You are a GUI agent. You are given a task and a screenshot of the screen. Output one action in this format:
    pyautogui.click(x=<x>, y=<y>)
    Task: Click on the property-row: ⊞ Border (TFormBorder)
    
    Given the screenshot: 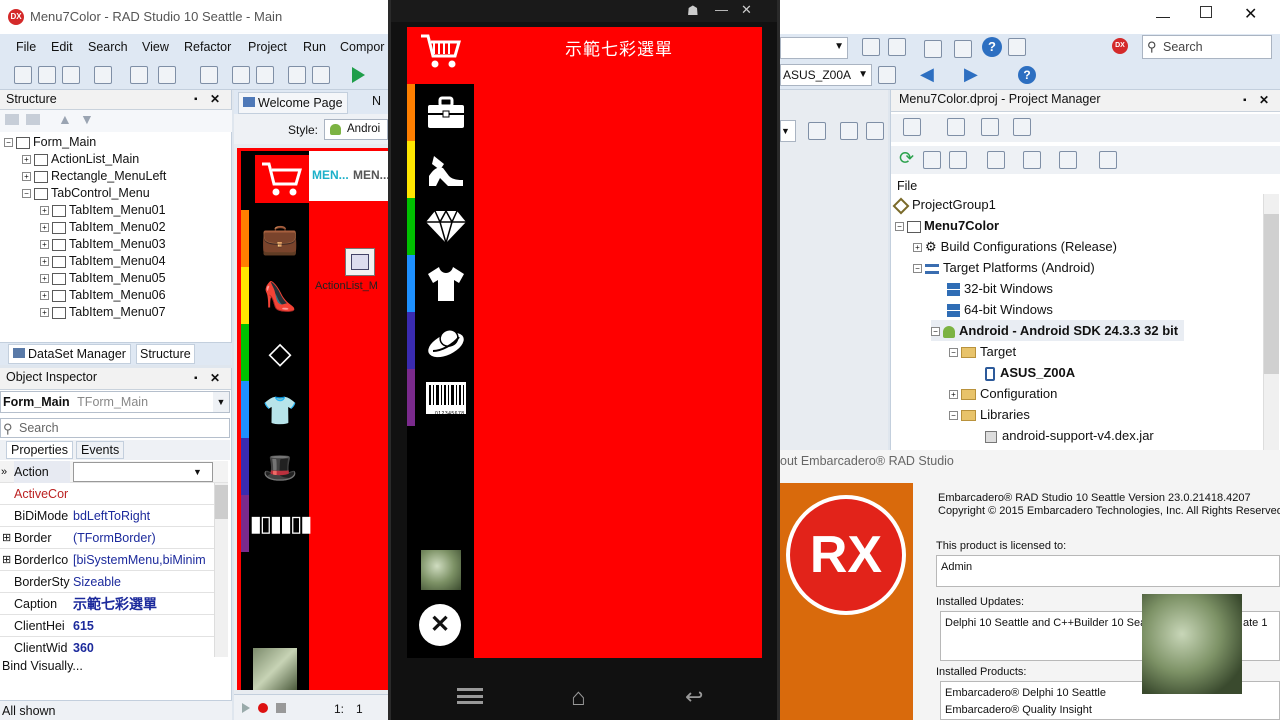 What is the action you would take?
    pyautogui.click(x=114, y=538)
    